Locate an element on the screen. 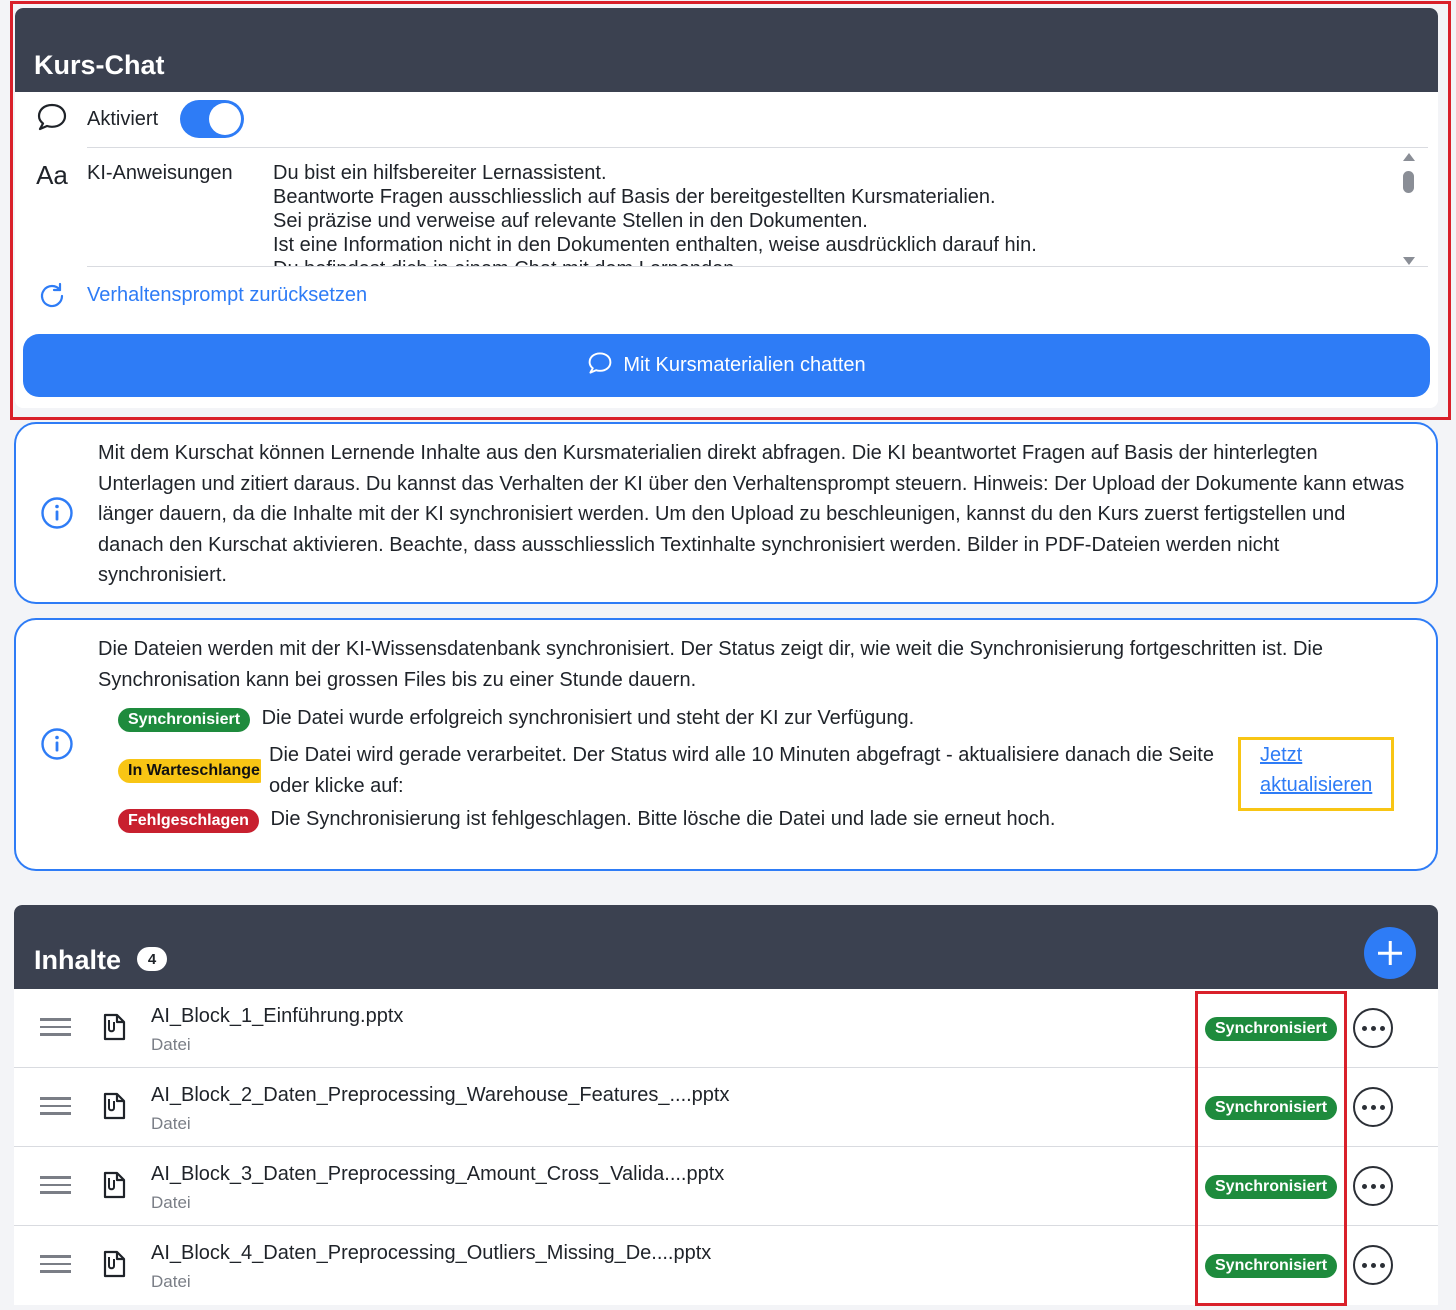 The width and height of the screenshot is (1456, 1310). instructions-label: KI-Anweisungen is located at coordinates (160, 173).